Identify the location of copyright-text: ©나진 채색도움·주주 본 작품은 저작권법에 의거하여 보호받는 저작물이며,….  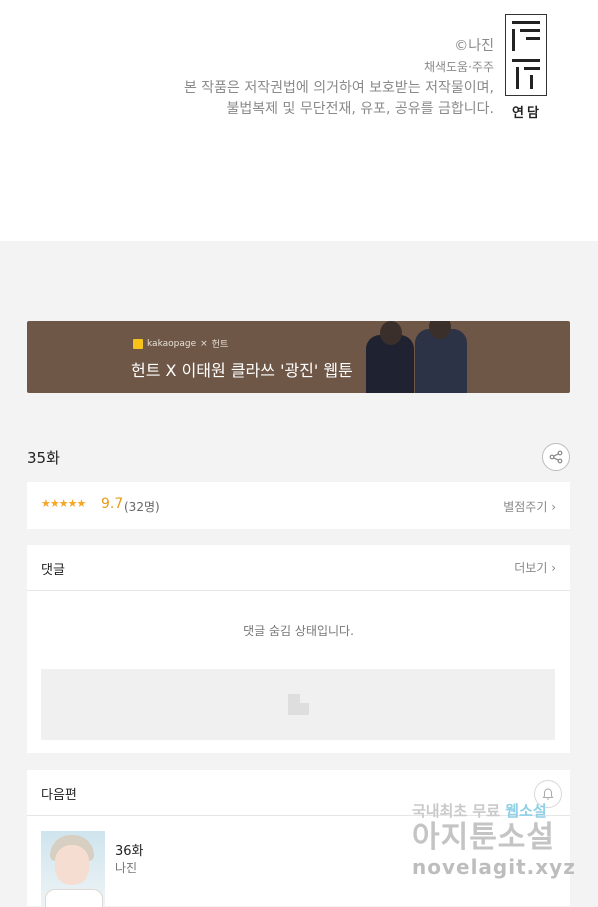
(339, 78).